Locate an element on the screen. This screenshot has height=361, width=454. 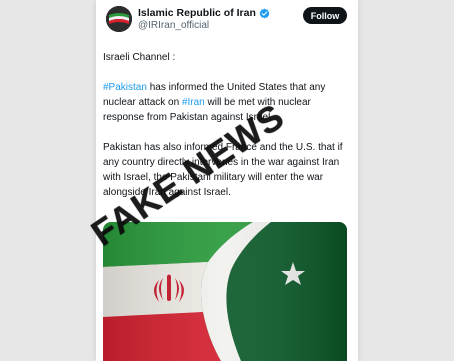
display-name: Islamic Republic of Iran is located at coordinates (204, 13).